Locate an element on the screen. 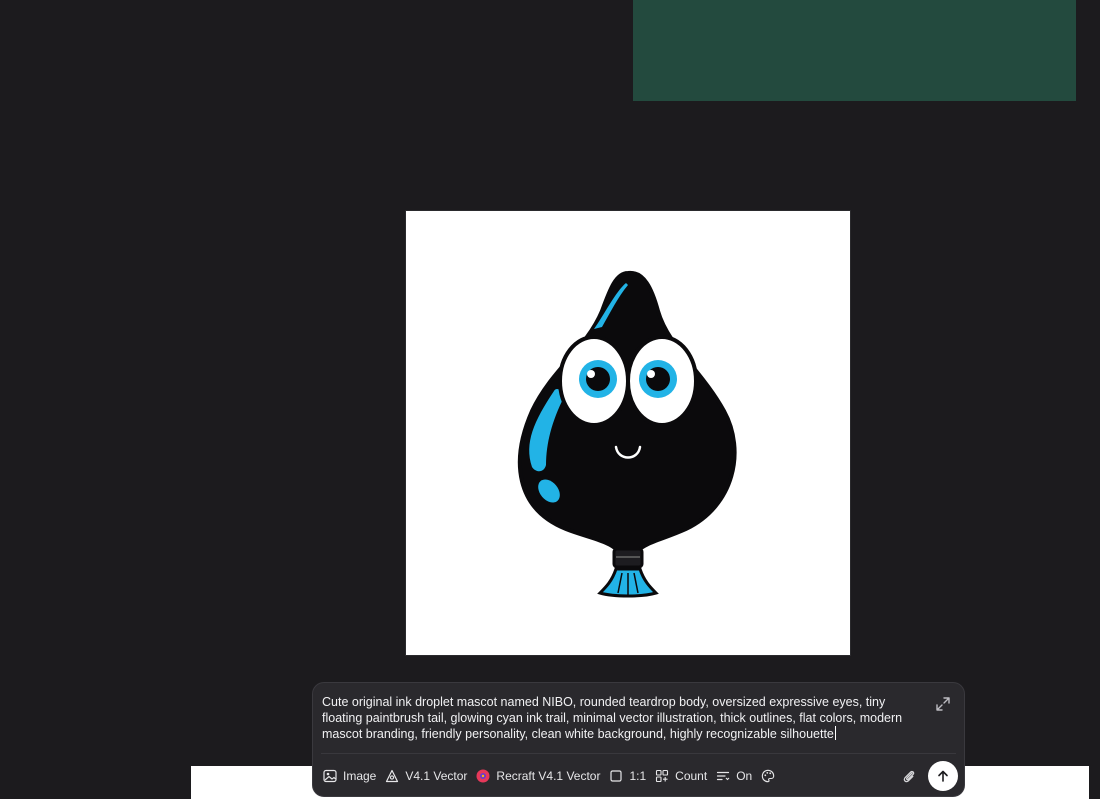  prompt-divider is located at coordinates (638, 753).